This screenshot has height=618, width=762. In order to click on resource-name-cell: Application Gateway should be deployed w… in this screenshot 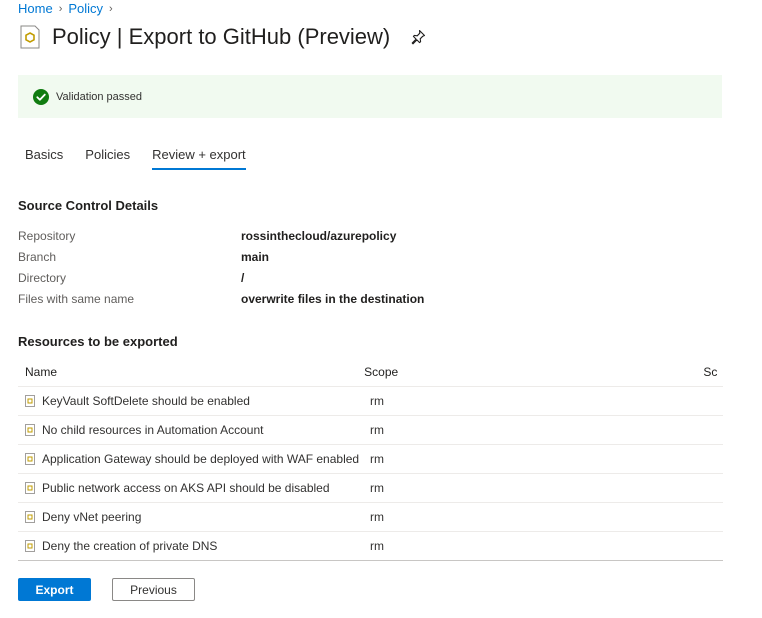, I will do `click(194, 459)`.